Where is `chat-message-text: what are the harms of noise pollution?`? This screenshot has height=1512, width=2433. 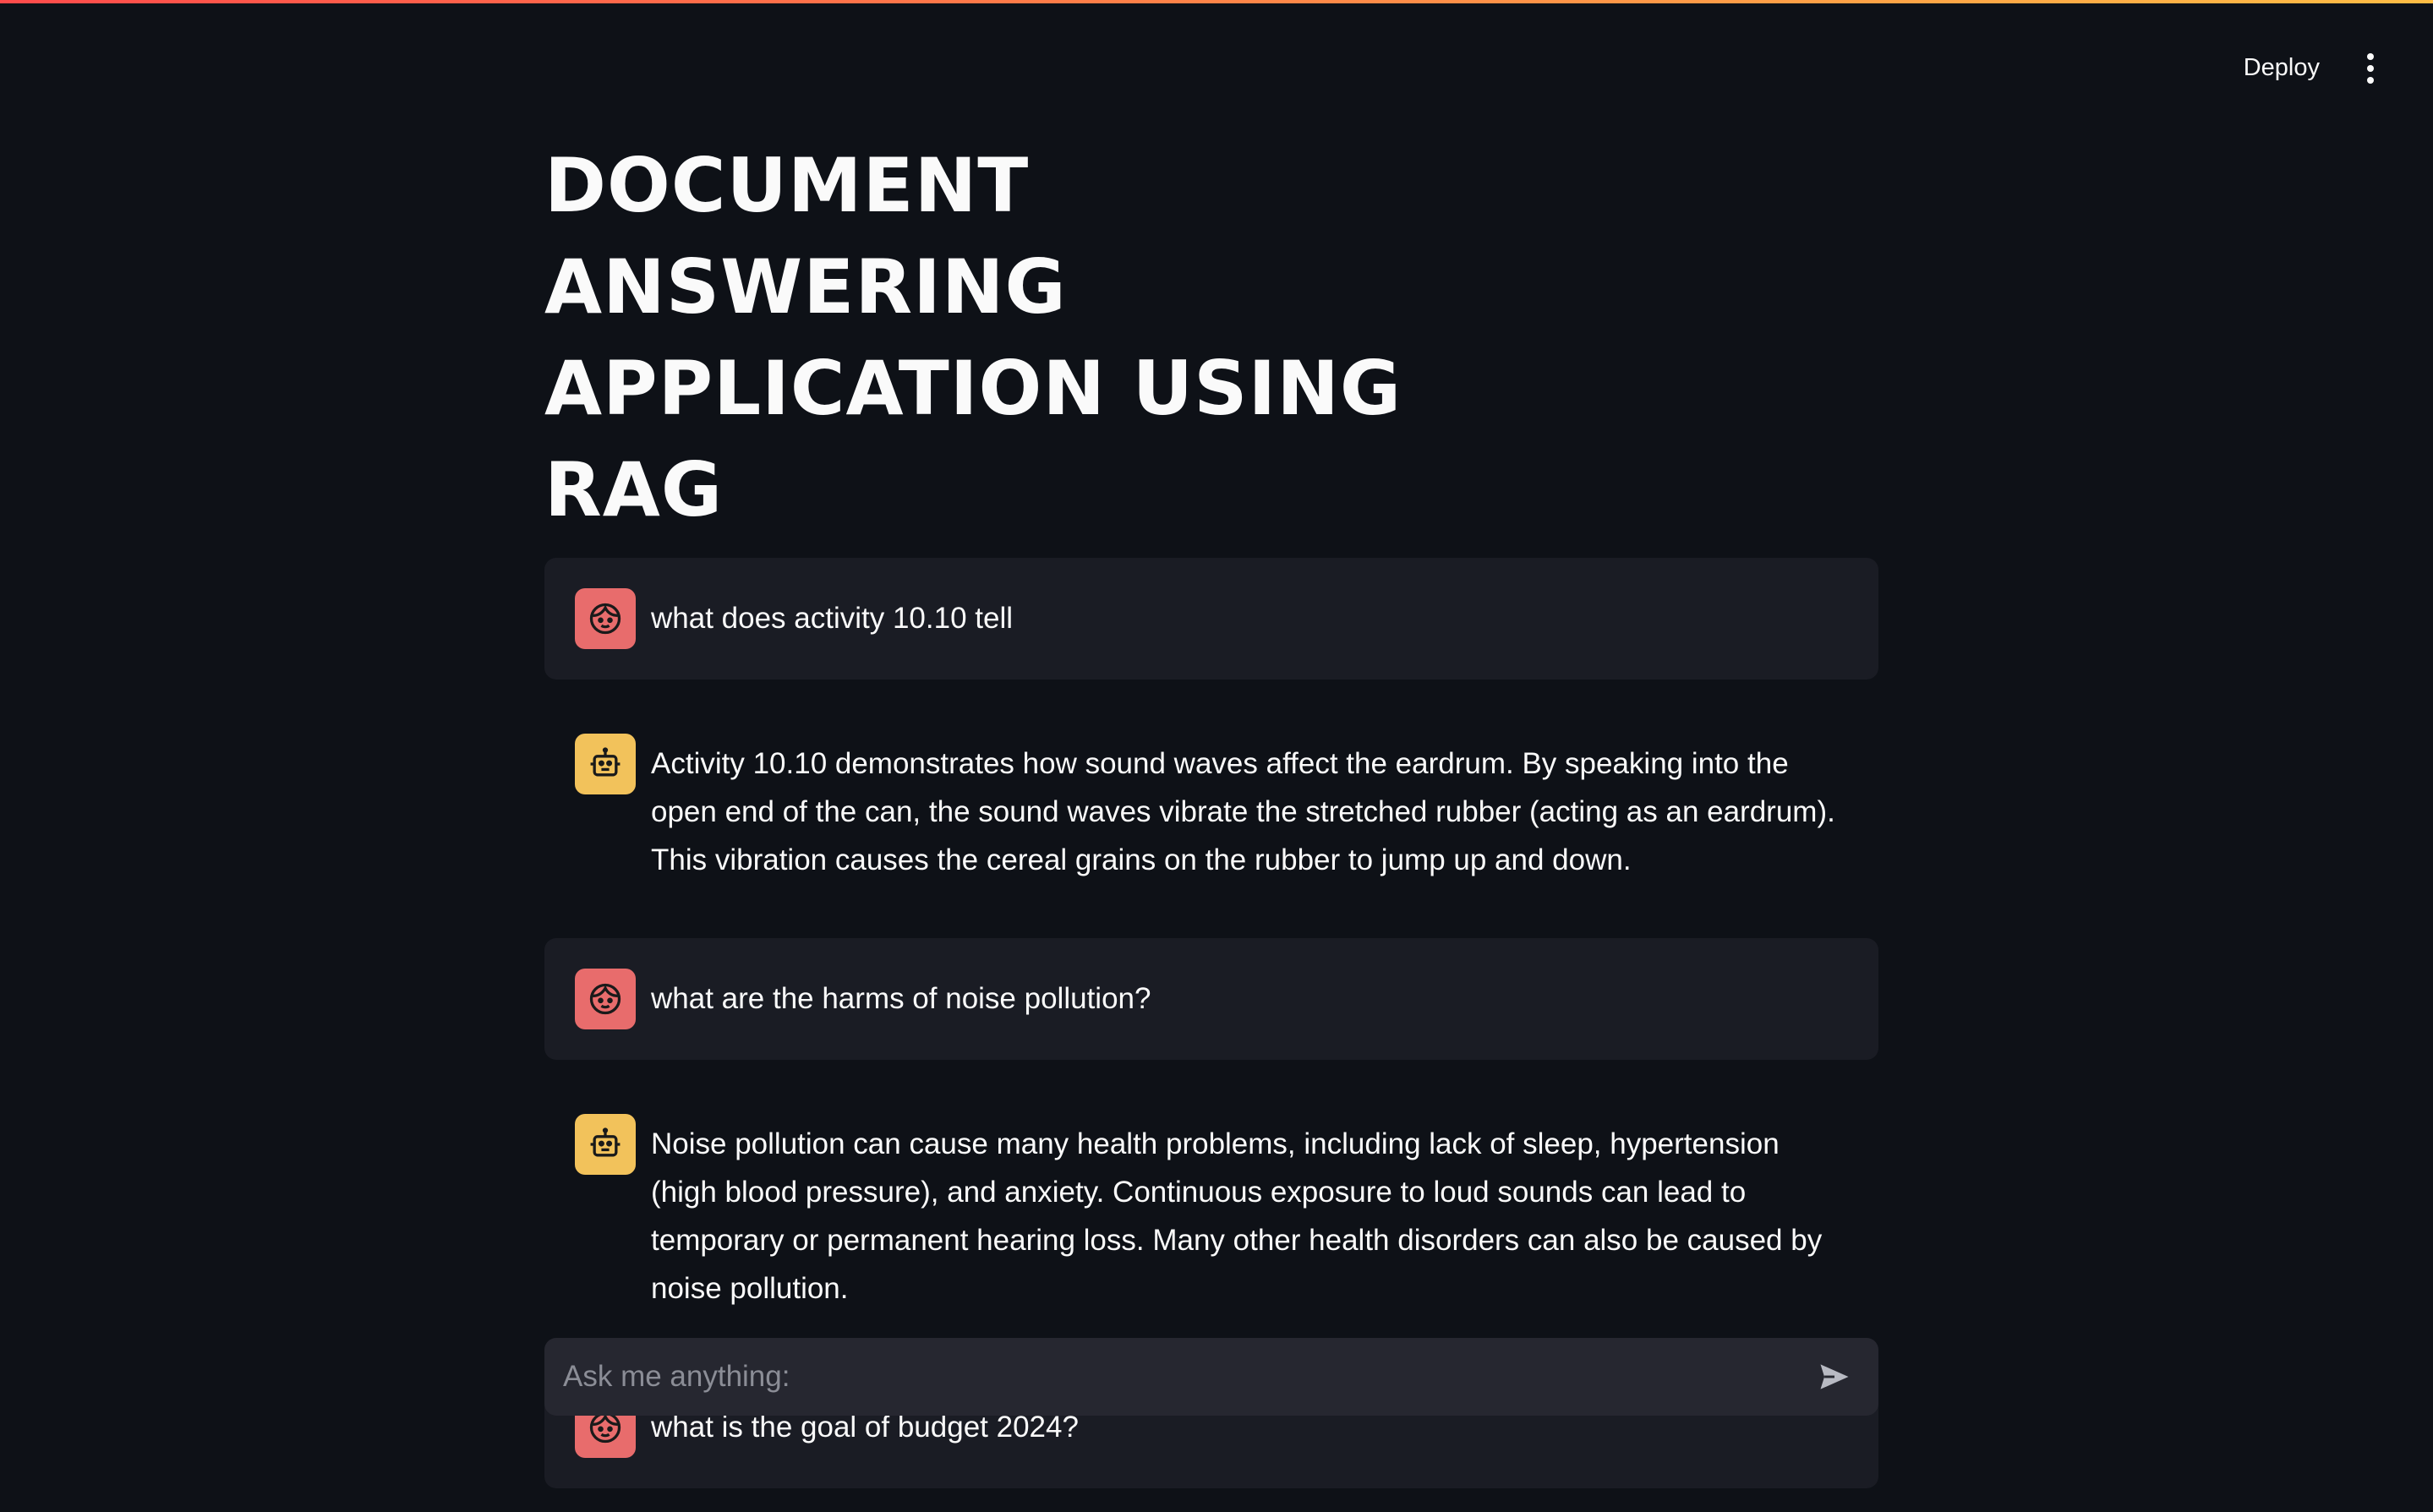
chat-message-text: what are the harms of noise pollution? is located at coordinates (901, 998).